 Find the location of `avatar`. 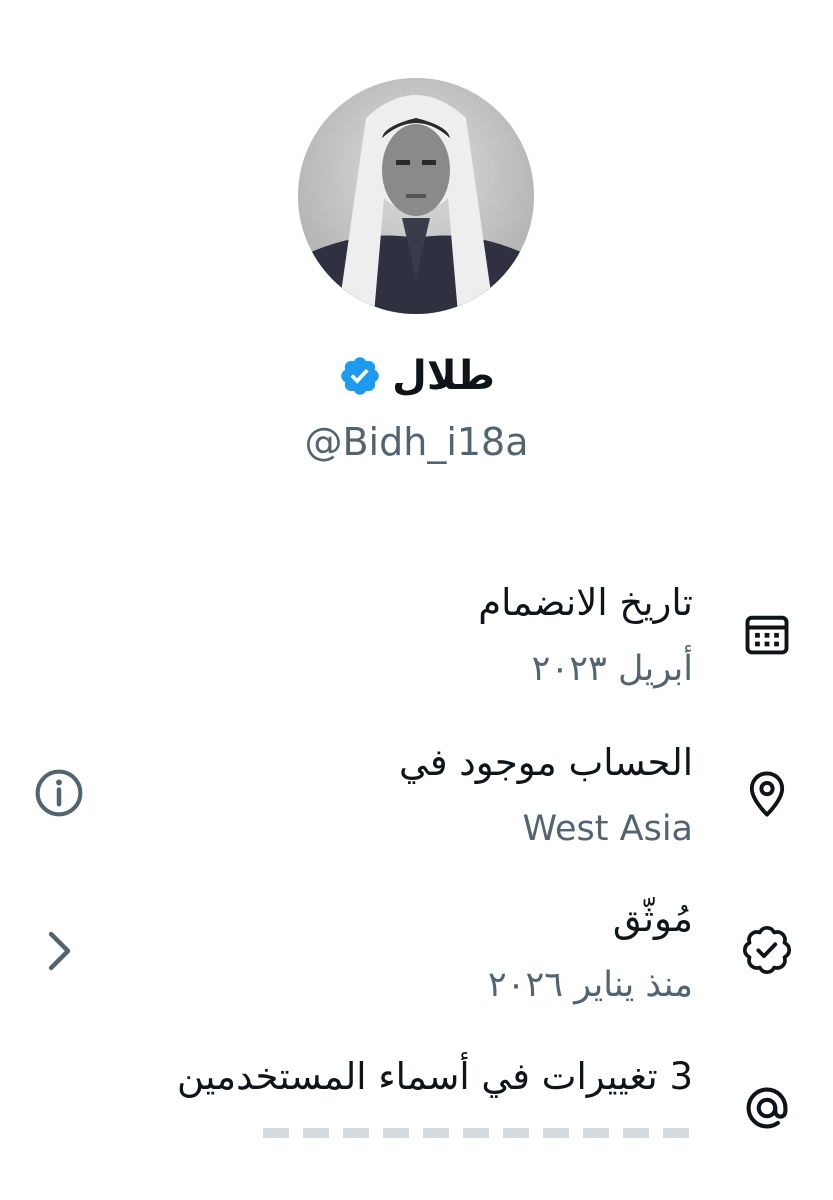

avatar is located at coordinates (416, 196).